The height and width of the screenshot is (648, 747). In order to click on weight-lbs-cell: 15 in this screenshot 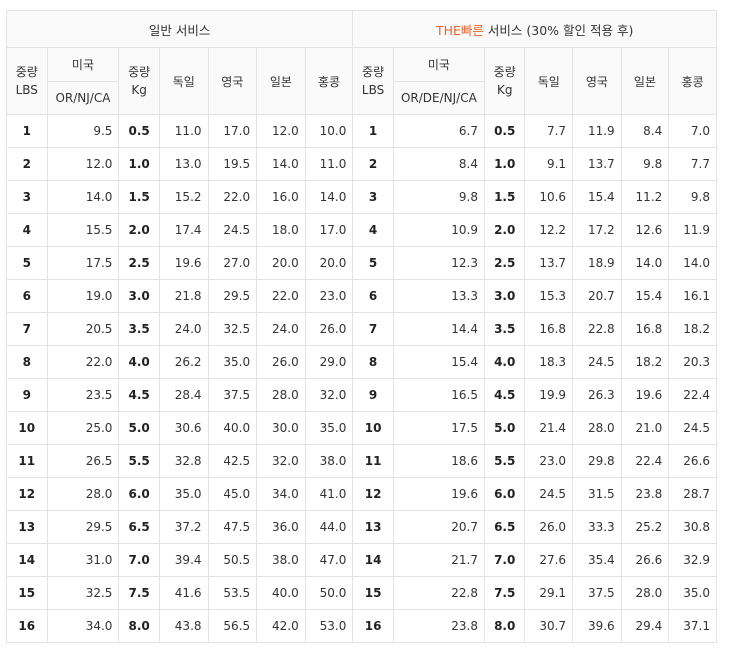, I will do `click(27, 593)`.